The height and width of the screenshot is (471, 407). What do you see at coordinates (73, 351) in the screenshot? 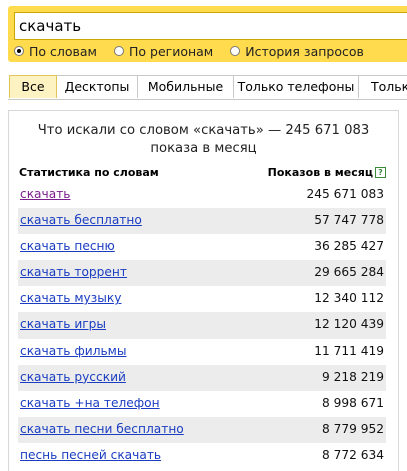
I see `phrase-link: скачать фильмы` at bounding box center [73, 351].